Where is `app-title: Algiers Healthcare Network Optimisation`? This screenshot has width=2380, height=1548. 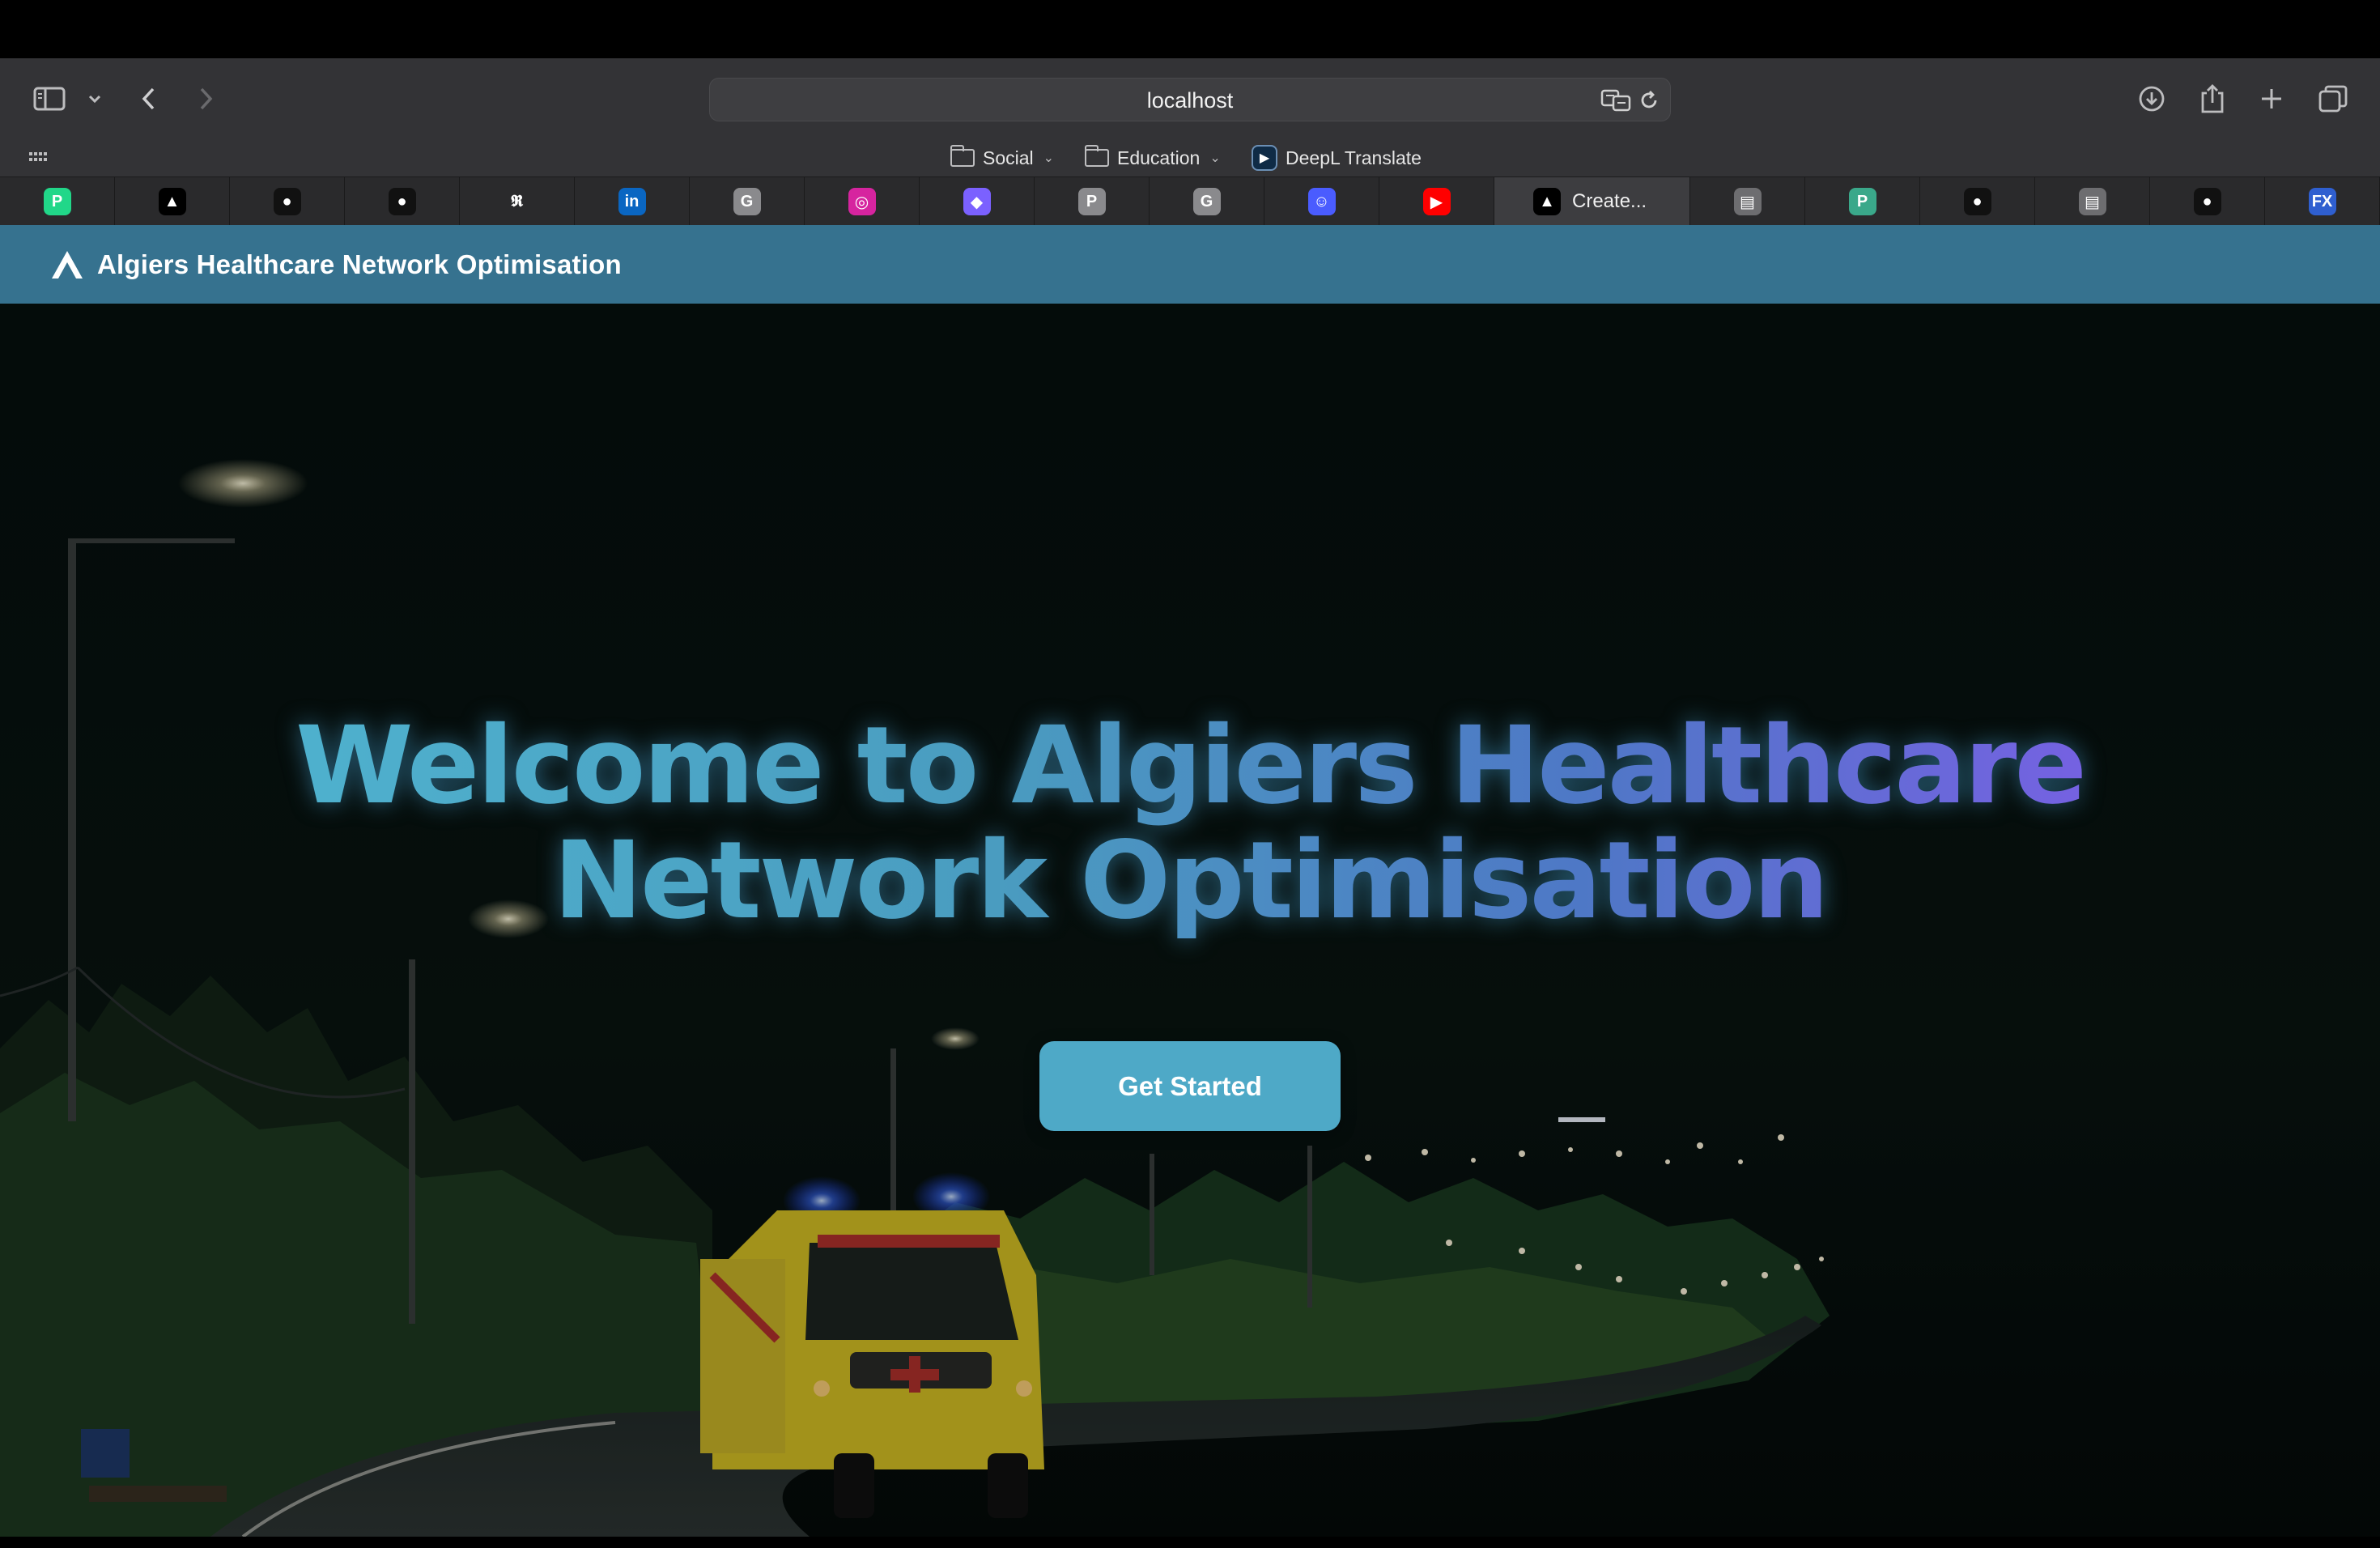
app-title: Algiers Healthcare Network Optimisation is located at coordinates (360, 264).